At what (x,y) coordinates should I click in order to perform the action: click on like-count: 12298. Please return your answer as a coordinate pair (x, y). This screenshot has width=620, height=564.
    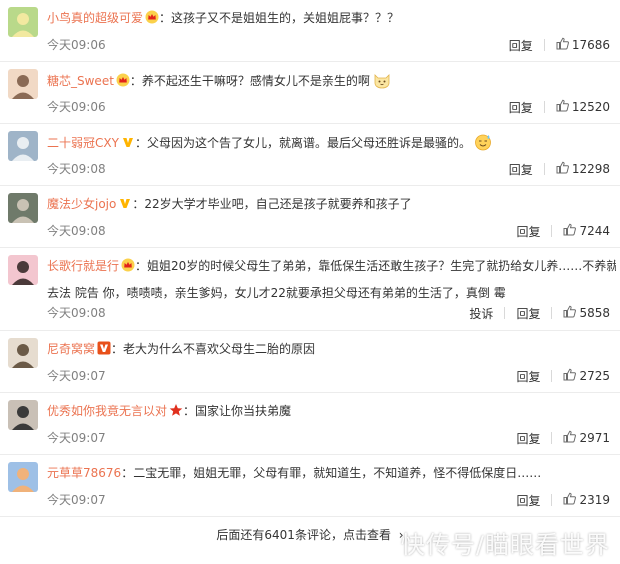
    Looking at the image, I should click on (590, 169).